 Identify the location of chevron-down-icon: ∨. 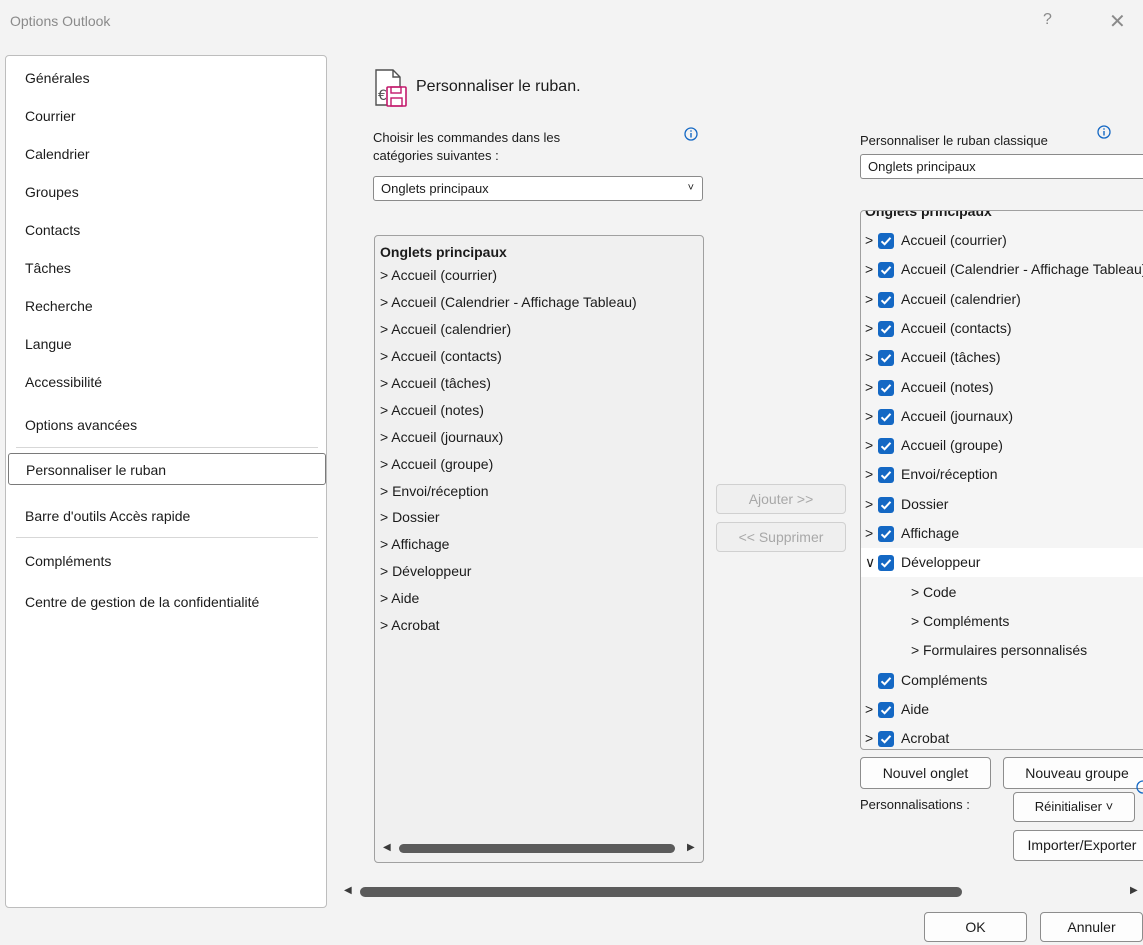
(870, 562).